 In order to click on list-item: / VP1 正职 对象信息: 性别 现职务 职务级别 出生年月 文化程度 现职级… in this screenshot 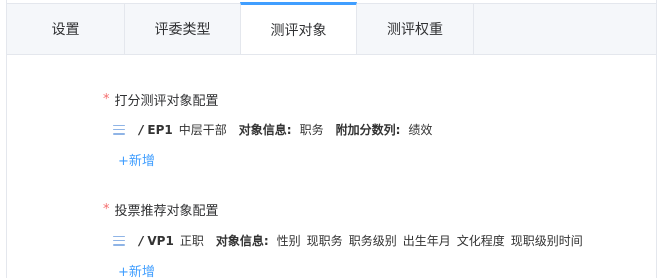, I will do `click(351, 240)`.